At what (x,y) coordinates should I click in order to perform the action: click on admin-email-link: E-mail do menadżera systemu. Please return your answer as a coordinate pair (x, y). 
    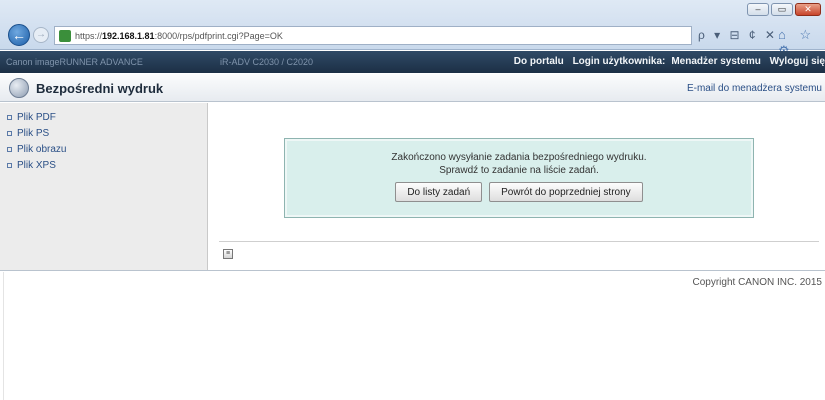
    Looking at the image, I should click on (754, 88).